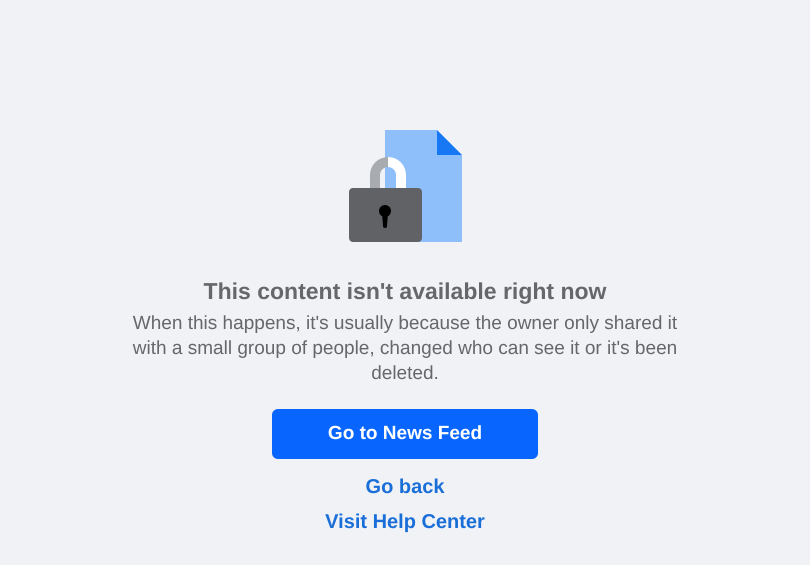 The height and width of the screenshot is (565, 810). What do you see at coordinates (405, 292) in the screenshot?
I see `page-heading: This content isn't available right now` at bounding box center [405, 292].